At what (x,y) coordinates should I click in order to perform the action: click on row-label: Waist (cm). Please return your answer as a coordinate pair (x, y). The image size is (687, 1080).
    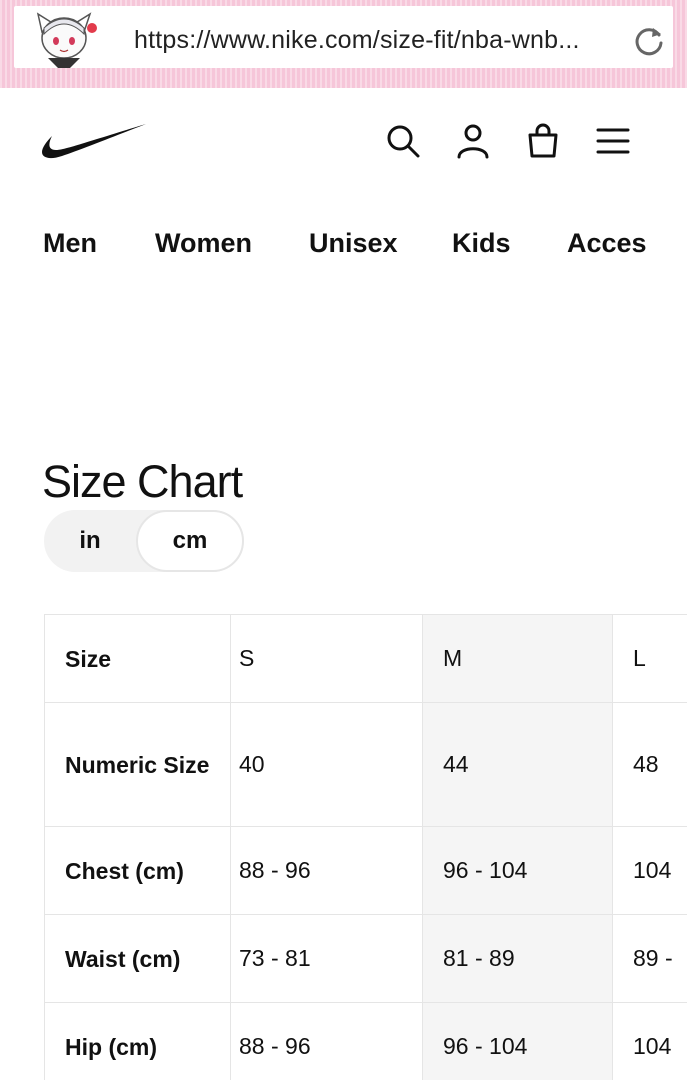
    Looking at the image, I should click on (137, 958).